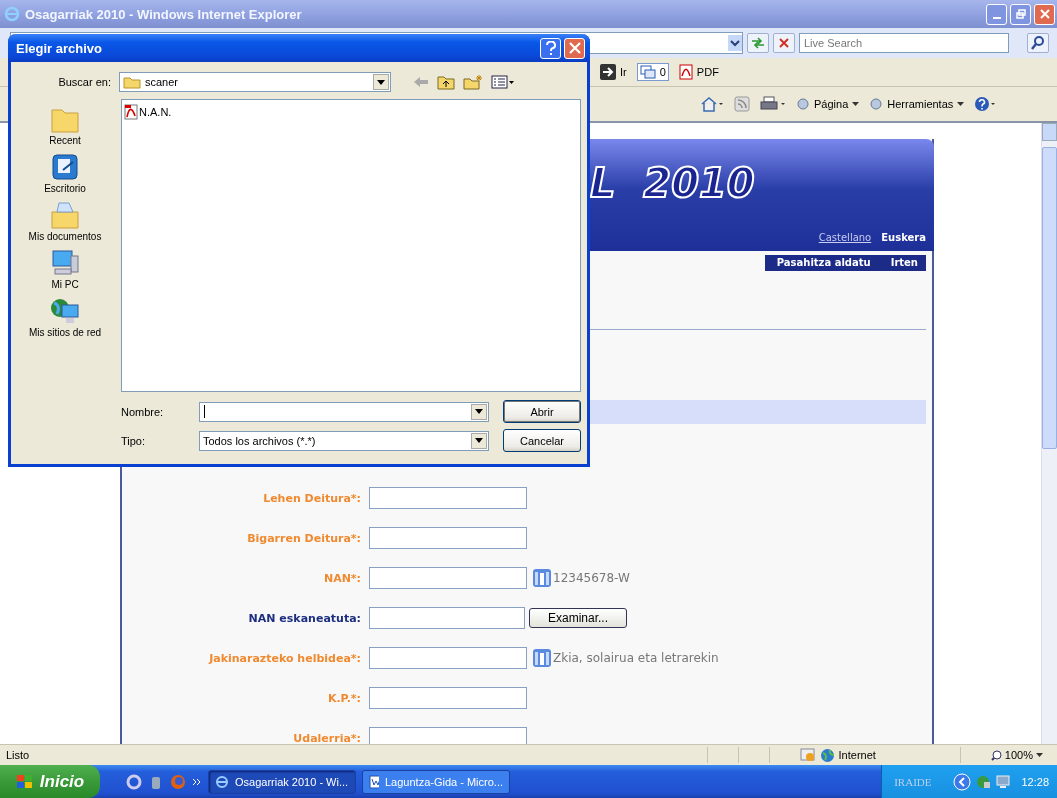 This screenshot has width=1057, height=798. Describe the element at coordinates (65, 215) in the screenshot. I see `documents-folder-icon` at that location.